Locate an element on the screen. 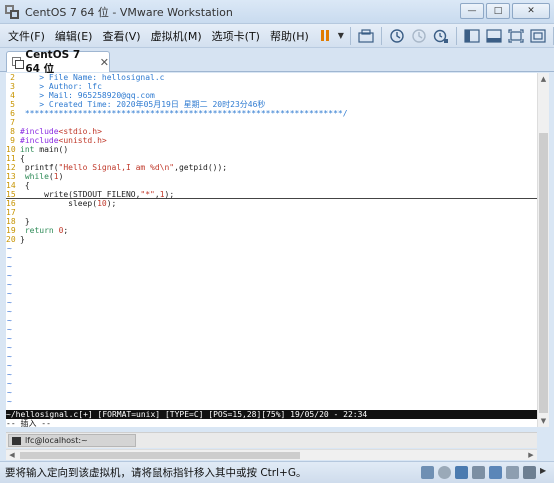 Image resolution: width=554 pixels, height=483 pixels. line-number: 10 is located at coordinates (11, 149).